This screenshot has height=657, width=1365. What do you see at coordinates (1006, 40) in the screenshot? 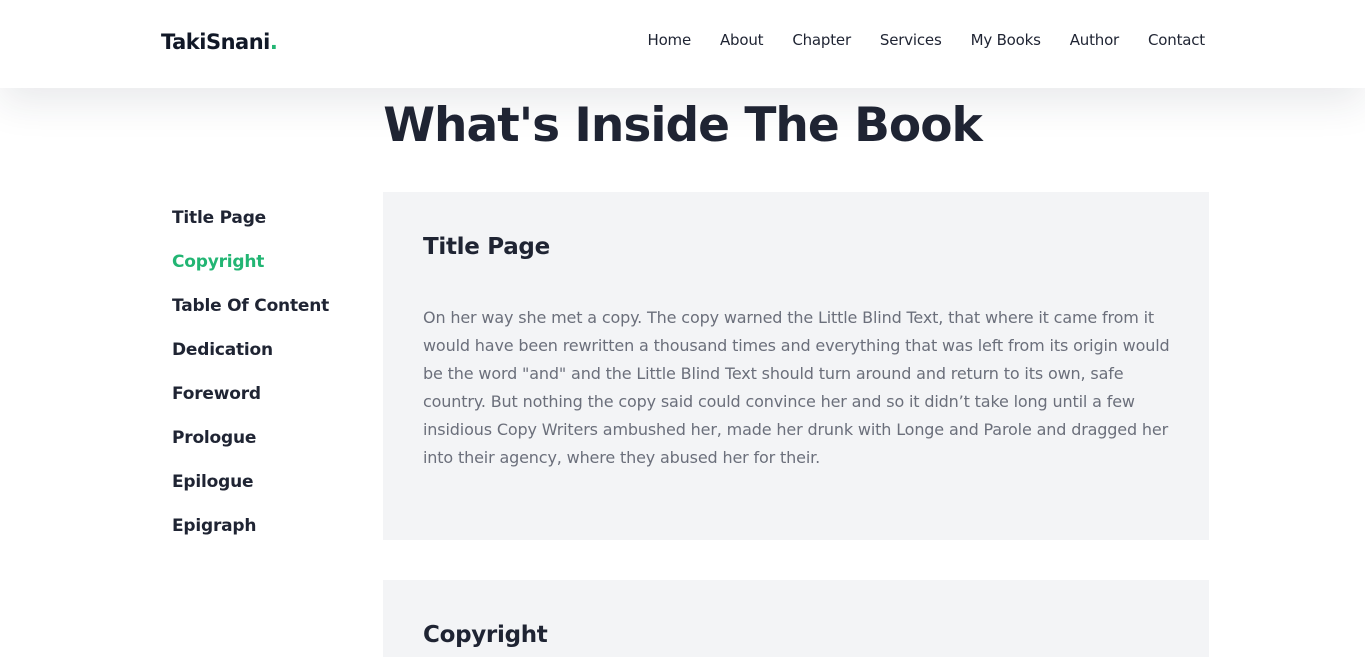
I see `nav-my-books: My Books` at bounding box center [1006, 40].